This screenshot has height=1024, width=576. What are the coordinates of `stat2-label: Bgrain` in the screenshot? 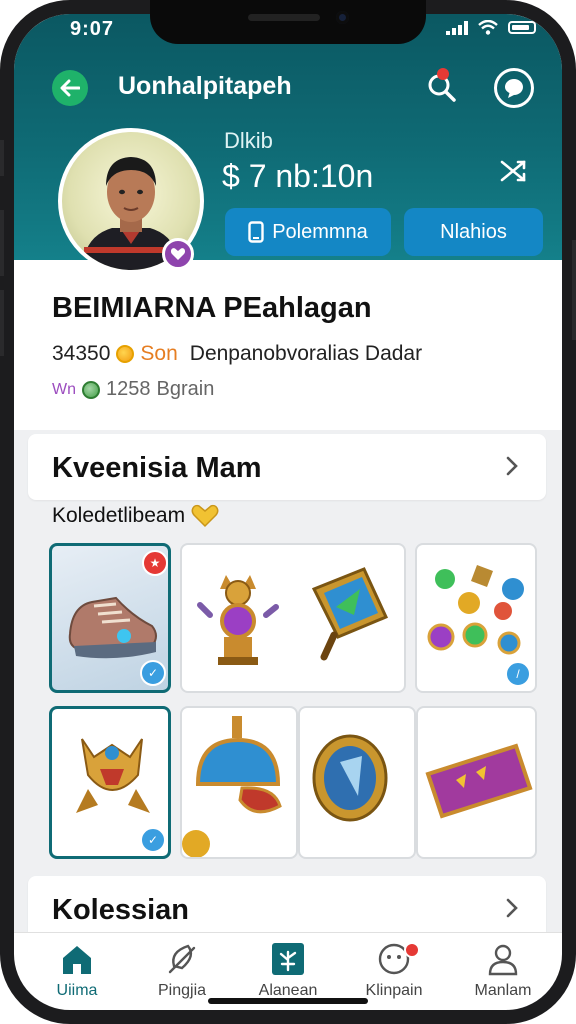 It's located at (185, 389).